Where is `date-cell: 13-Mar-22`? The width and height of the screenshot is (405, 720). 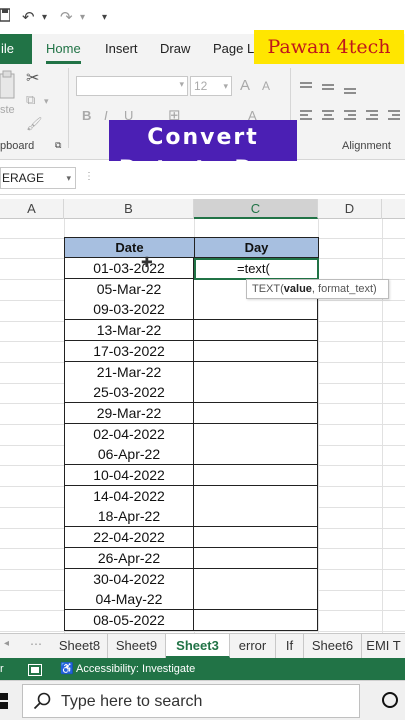 date-cell: 13-Mar-22 is located at coordinates (129, 331).